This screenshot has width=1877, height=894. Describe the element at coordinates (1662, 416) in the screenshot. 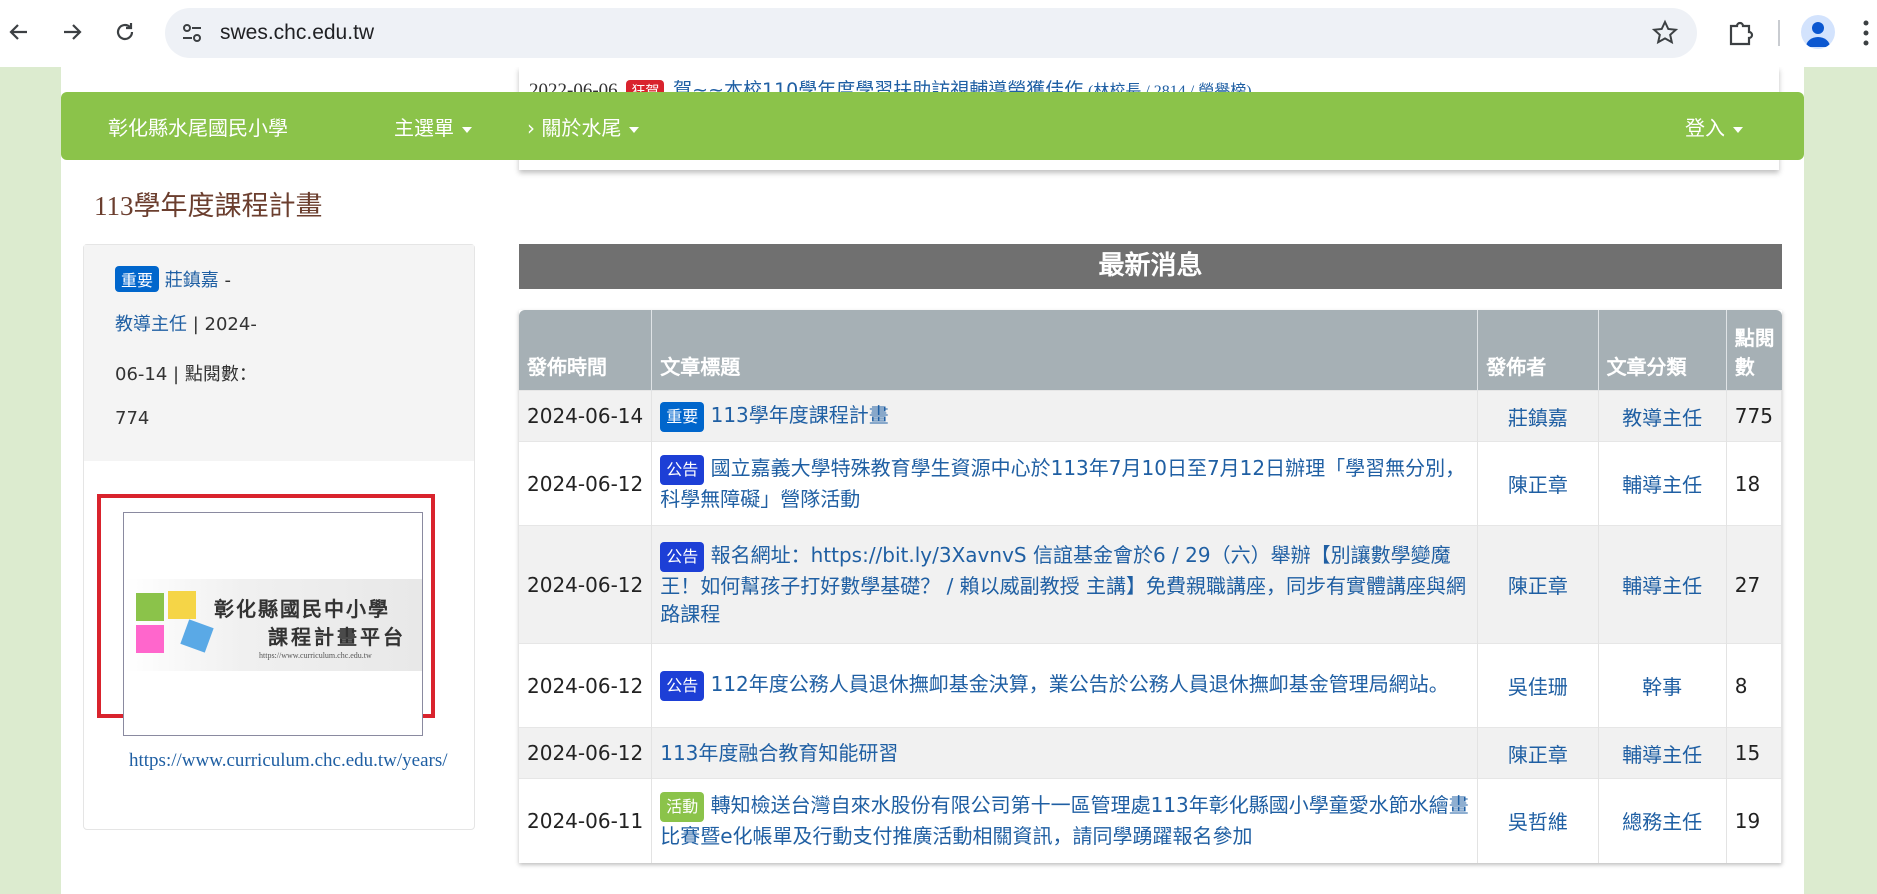

I see `row-category: 教導主任` at that location.